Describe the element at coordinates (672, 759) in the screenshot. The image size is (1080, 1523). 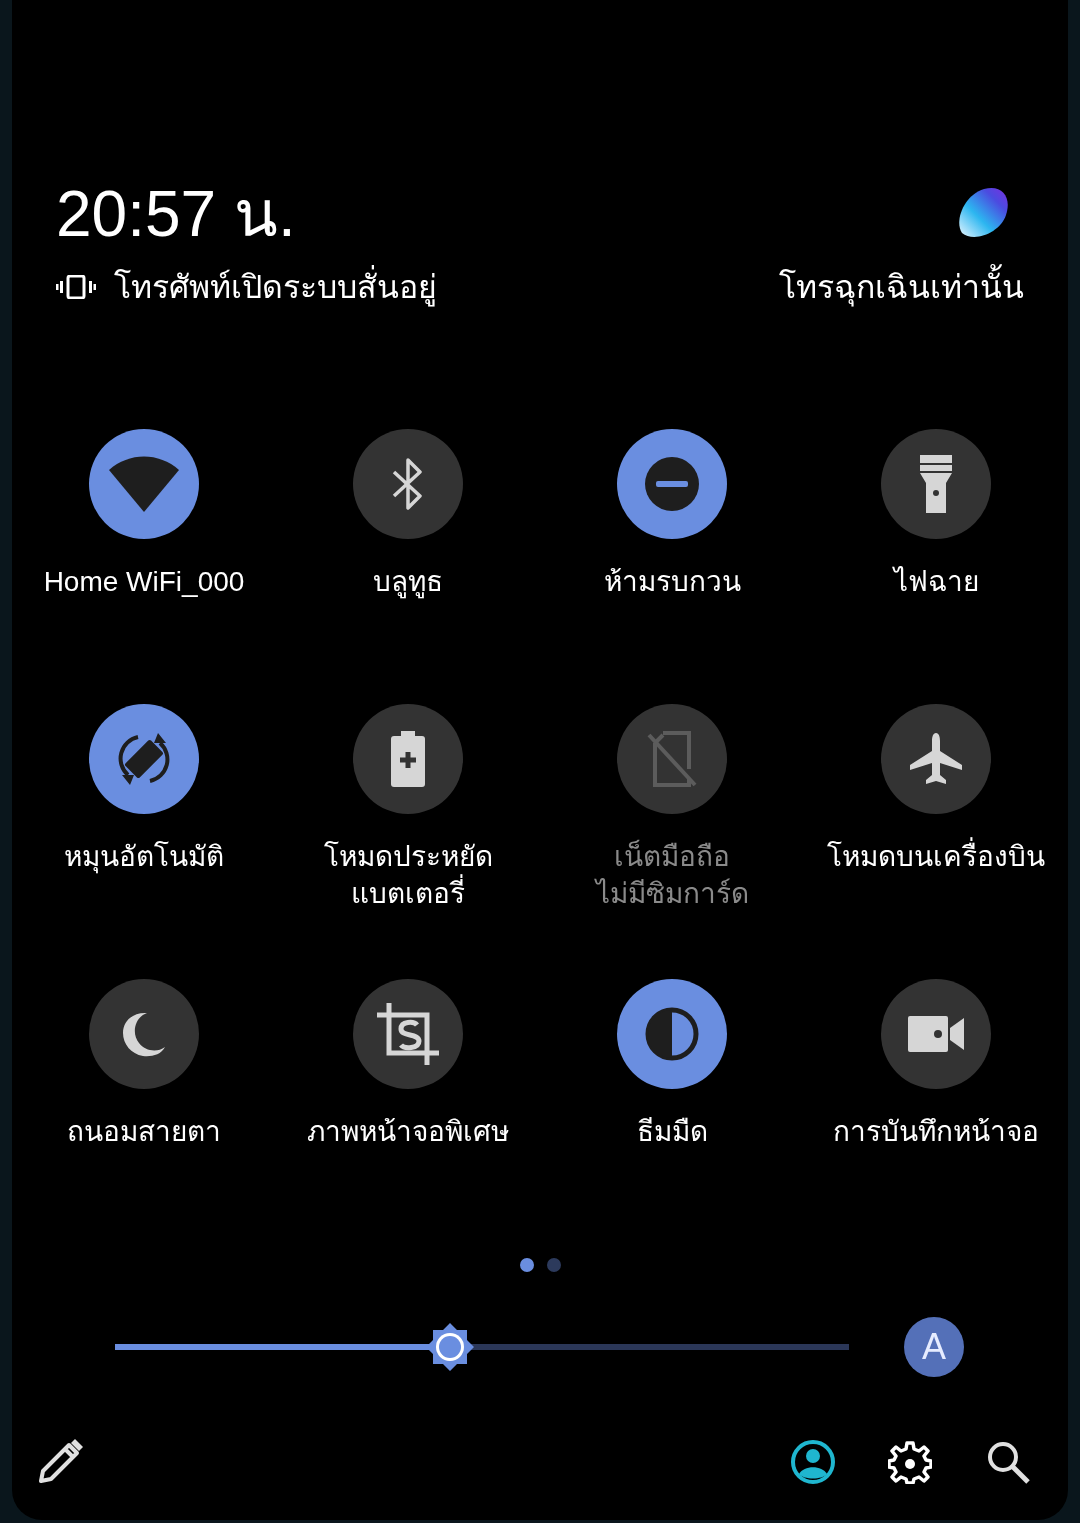
I see `sim-card-off-icon` at that location.